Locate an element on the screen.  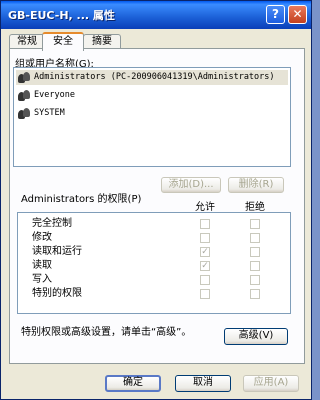
close-button: ✕ is located at coordinates (297, 14).